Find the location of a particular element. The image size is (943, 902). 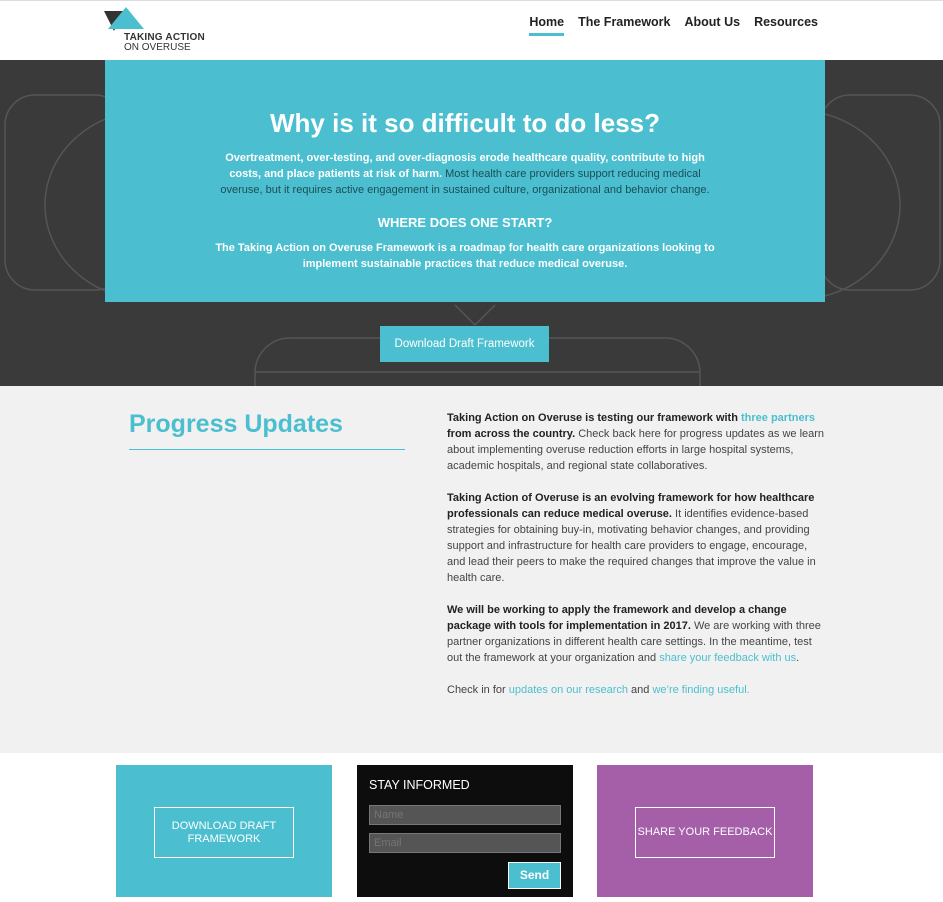

download-card: DOWNLOAD DRAFT FRAMEWORK is located at coordinates (224, 831).